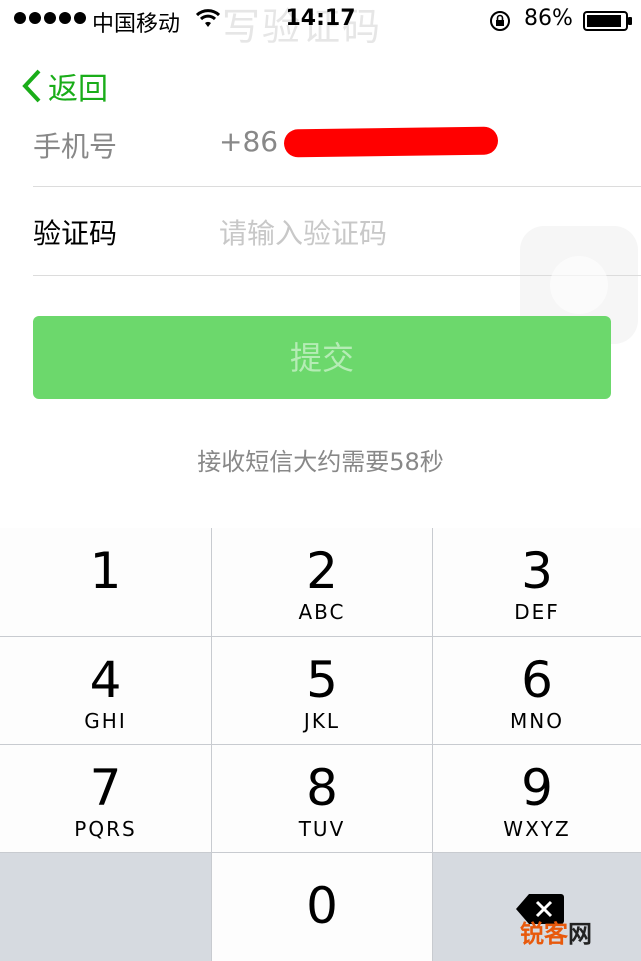 Image resolution: width=641 pixels, height=961 pixels. I want to click on key-digit: 6, so click(537, 680).